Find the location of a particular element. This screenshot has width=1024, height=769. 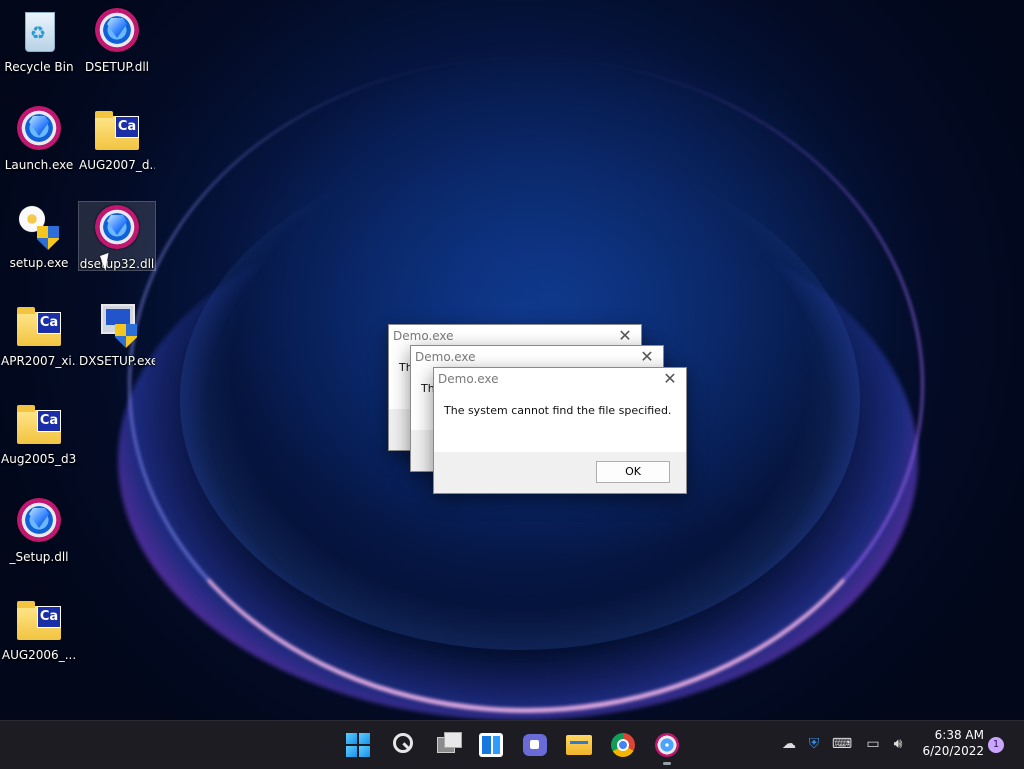

desktop-icon-dxsetup: DXSETUP.exe is located at coordinates (117, 341).